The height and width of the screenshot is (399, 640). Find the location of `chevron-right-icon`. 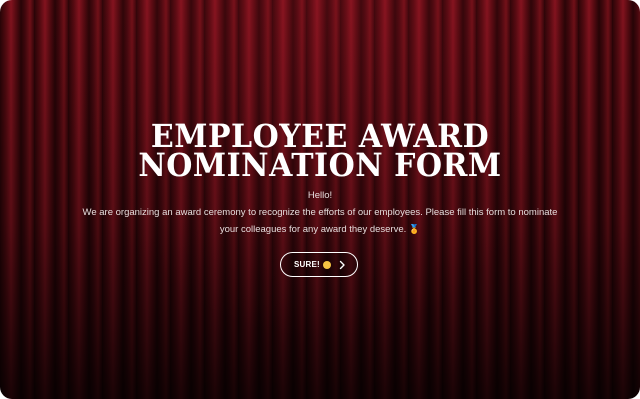

chevron-right-icon is located at coordinates (342, 264).